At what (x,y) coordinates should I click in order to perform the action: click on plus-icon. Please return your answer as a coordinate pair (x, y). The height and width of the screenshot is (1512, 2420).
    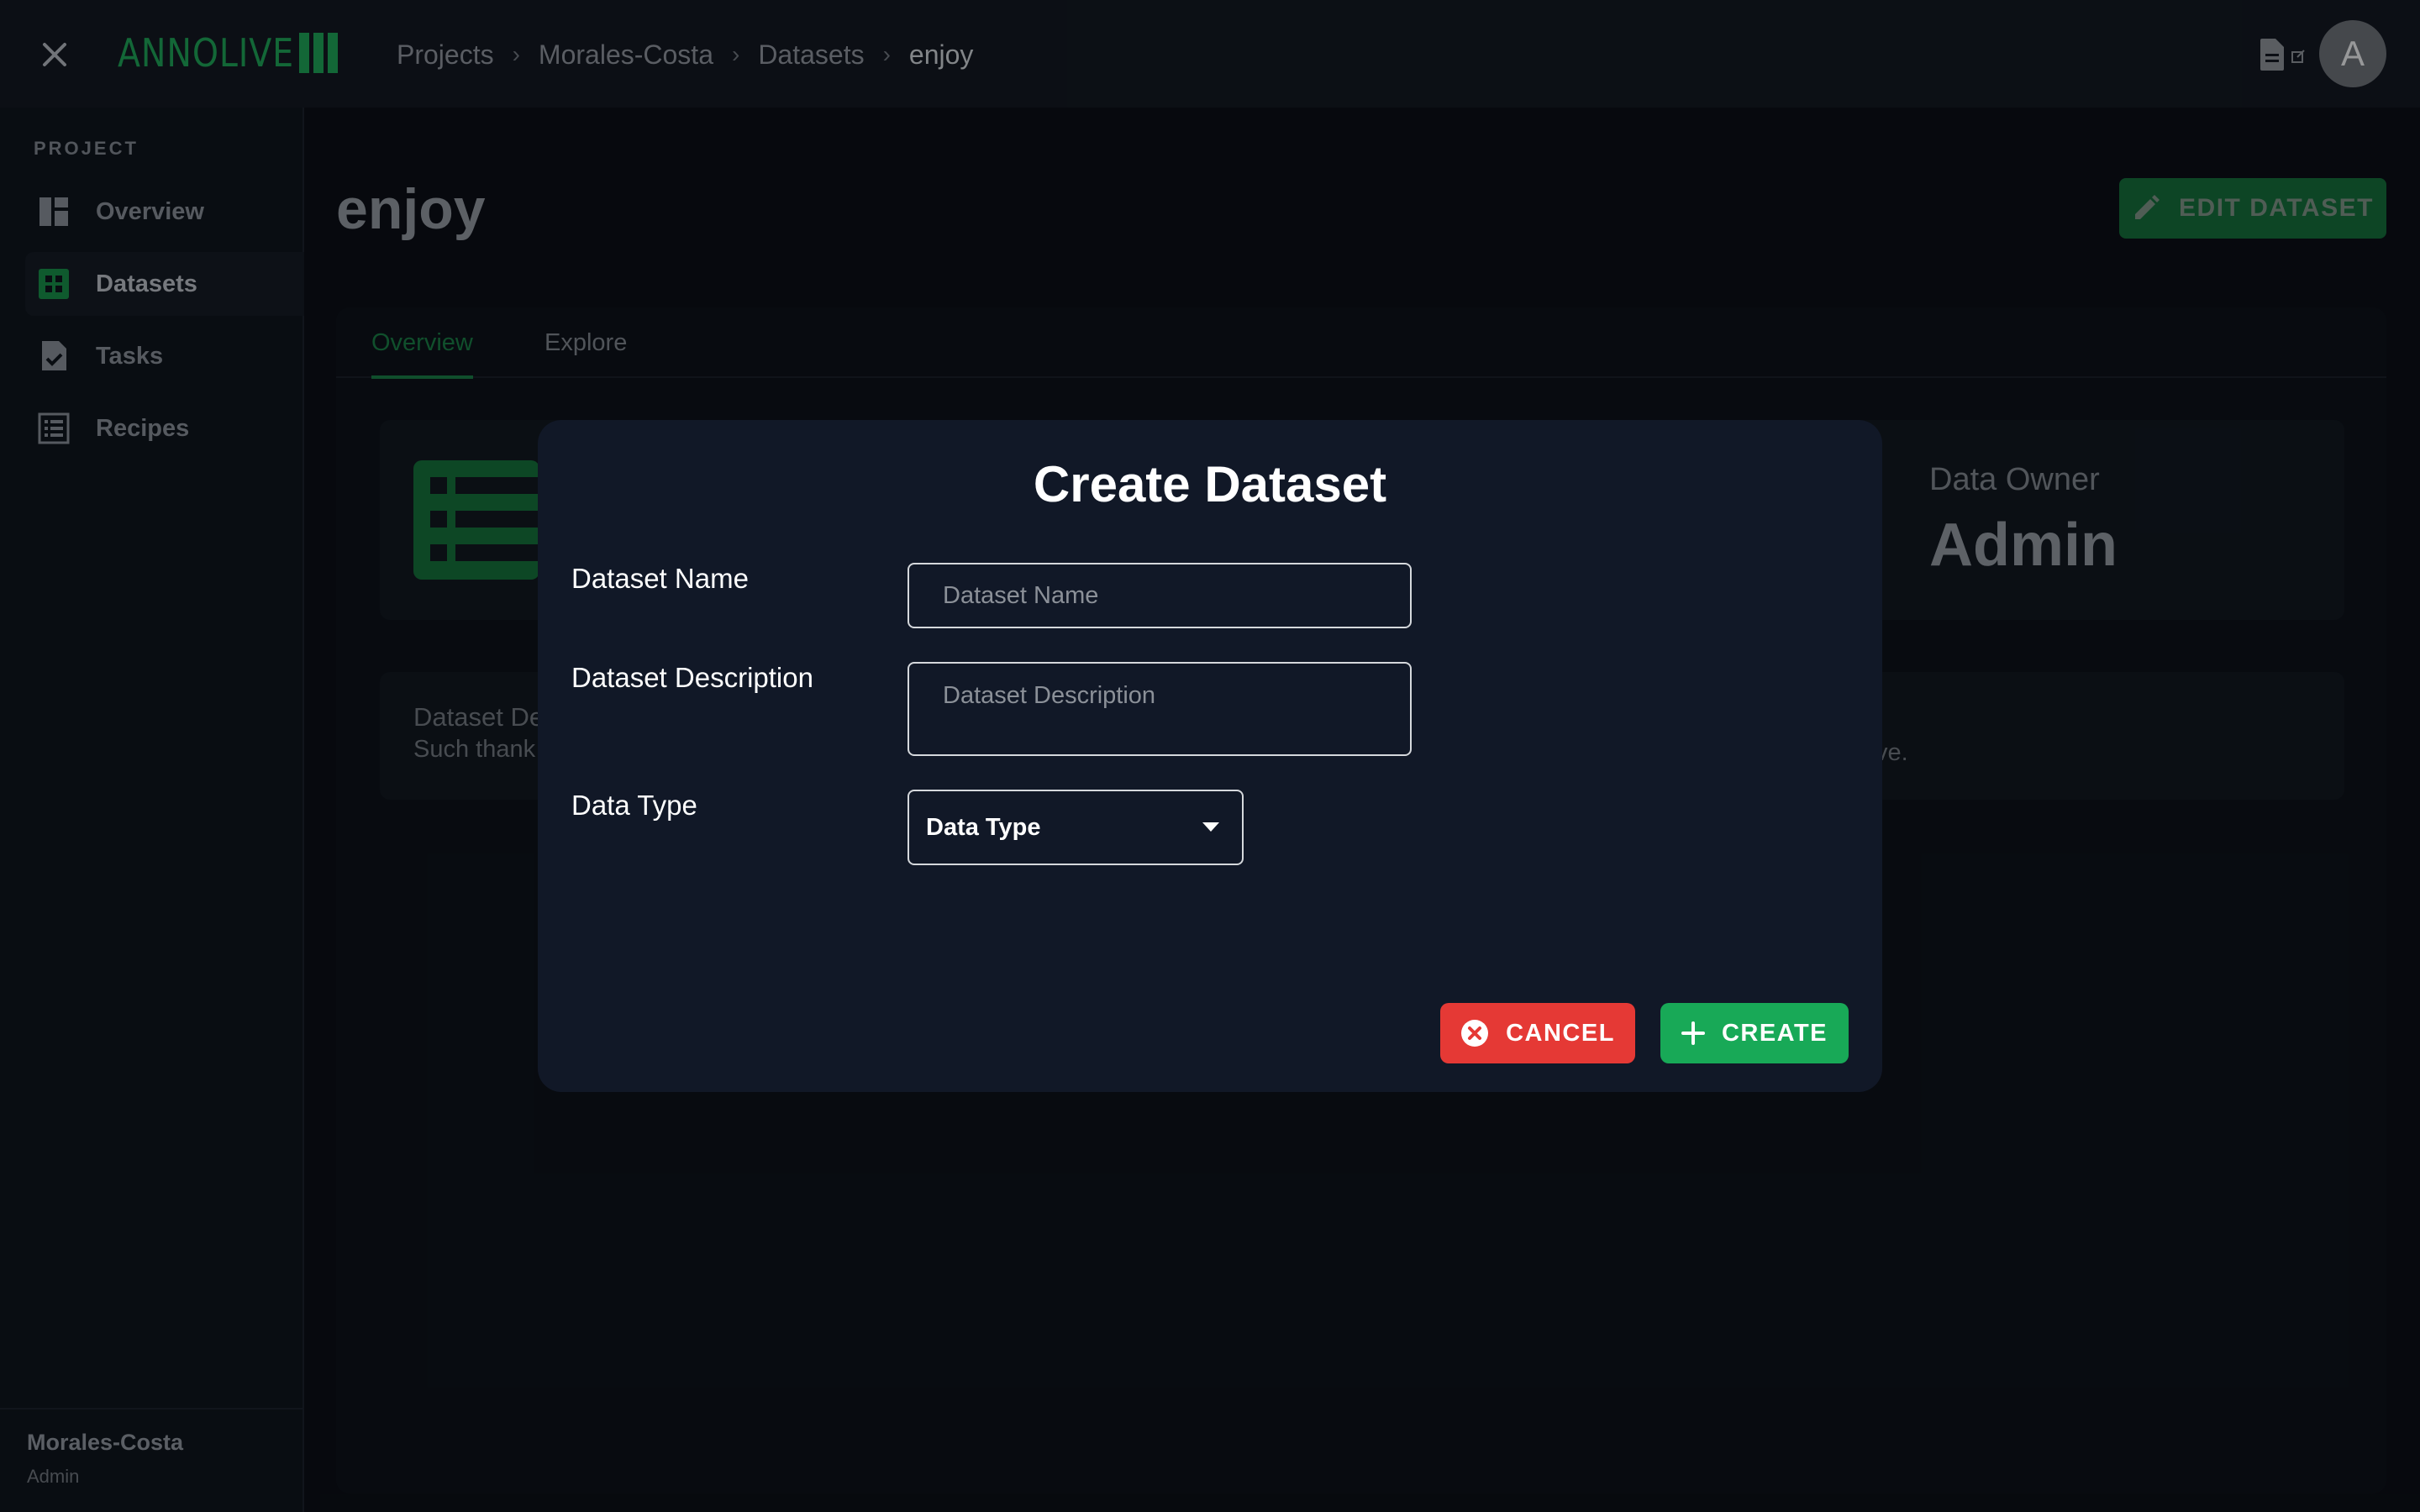
    Looking at the image, I should click on (1693, 1033).